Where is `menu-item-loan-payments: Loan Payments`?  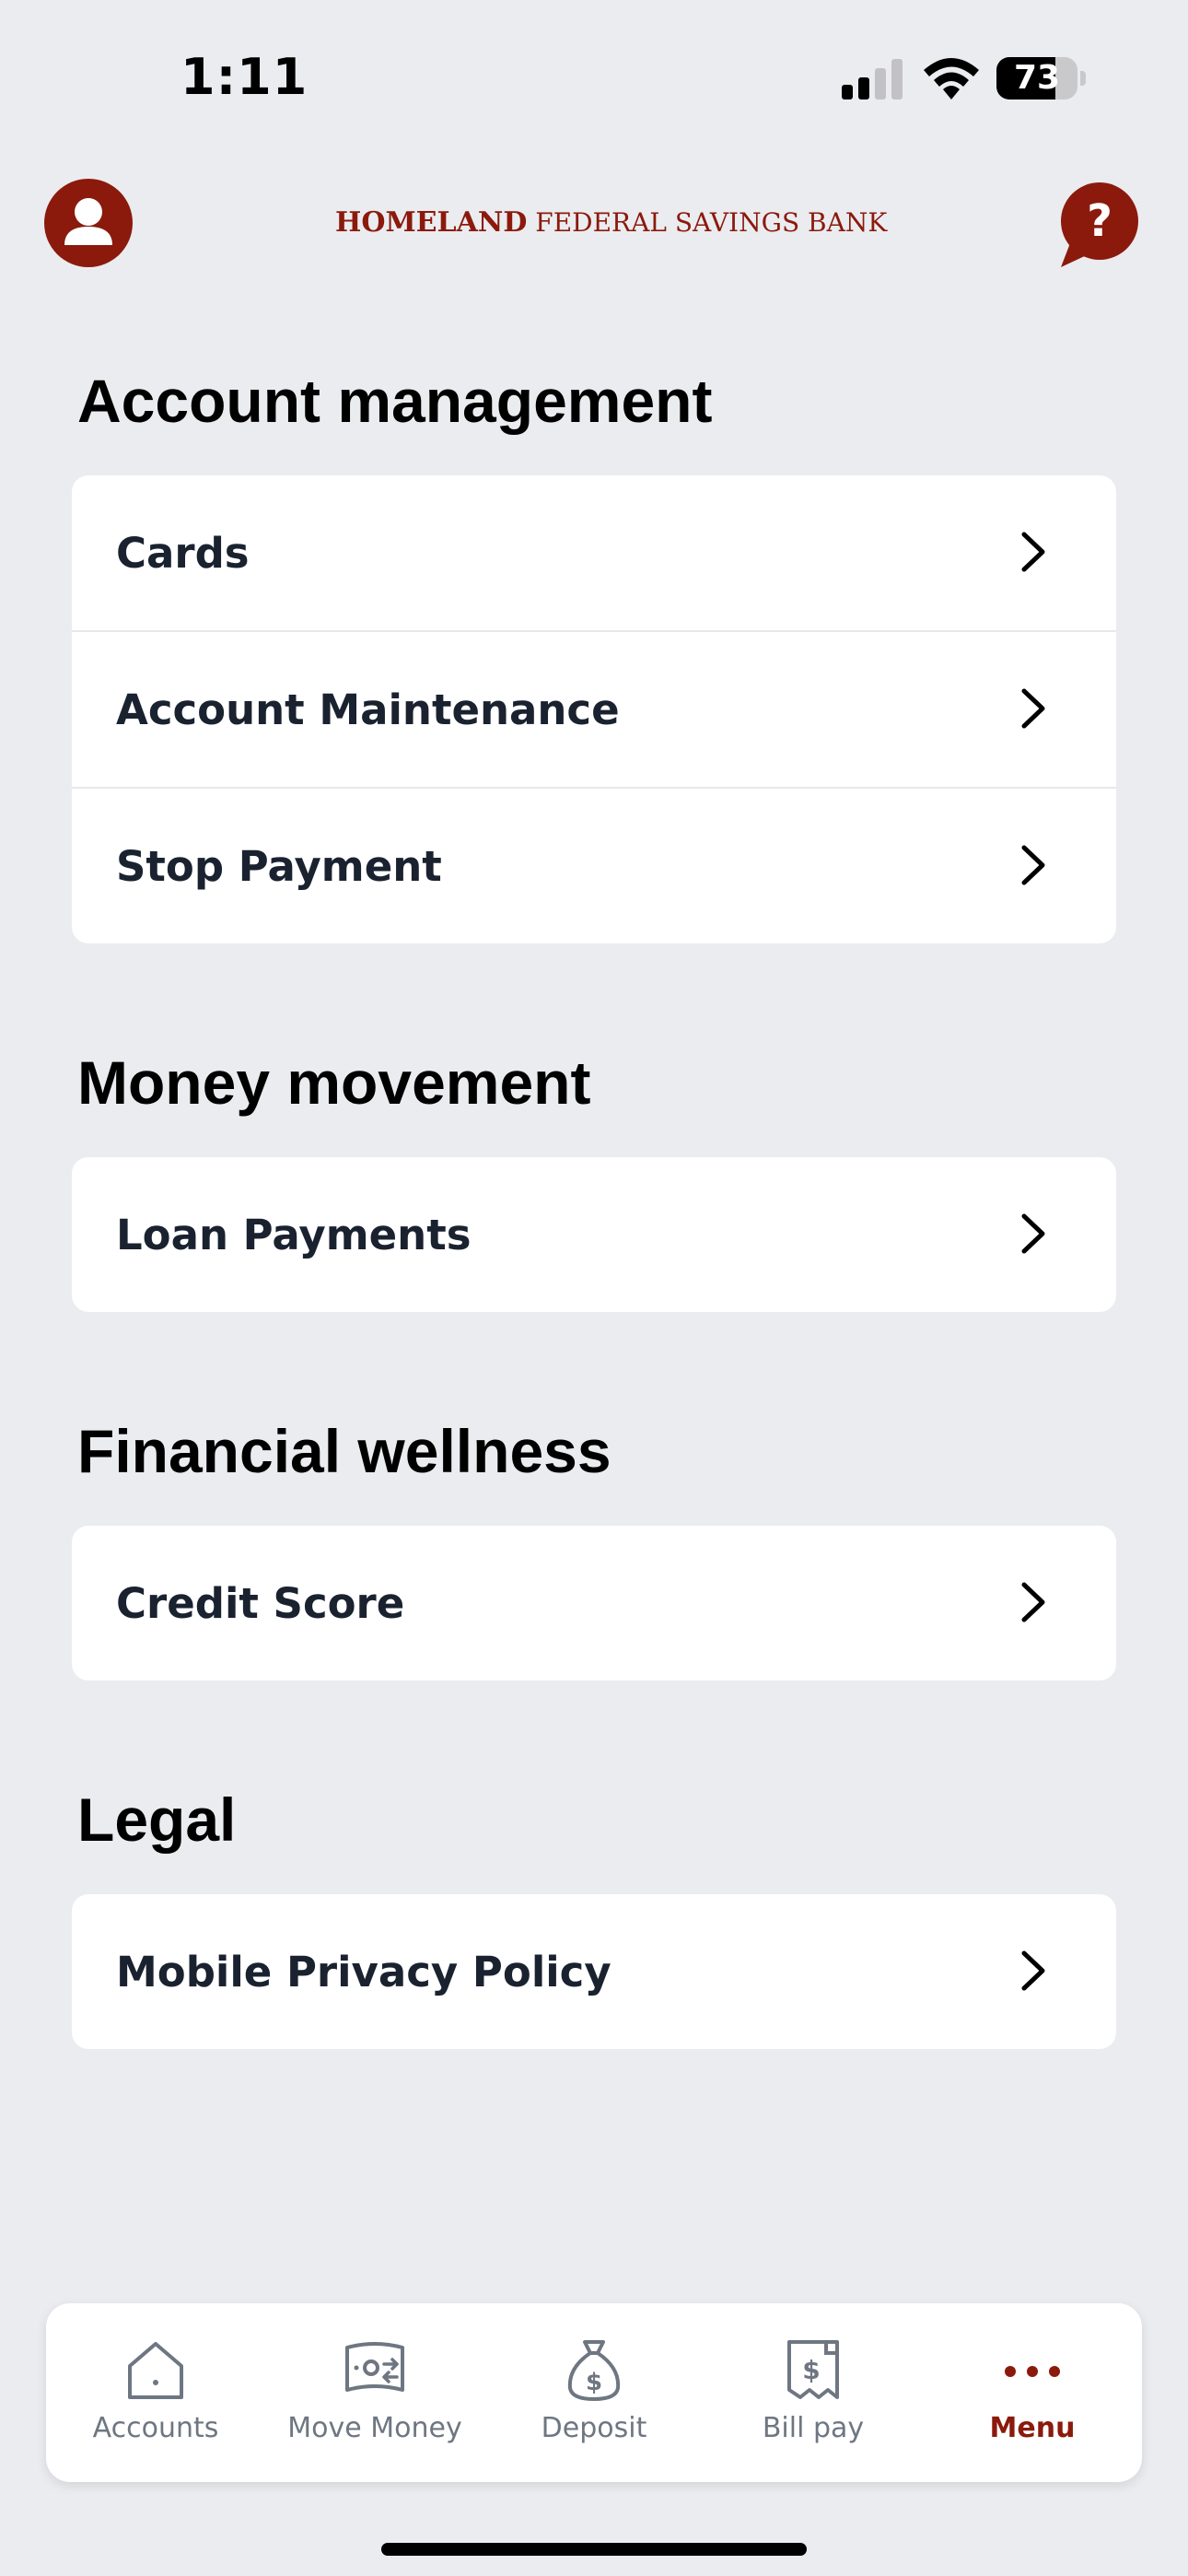 menu-item-loan-payments: Loan Payments is located at coordinates (594, 1234).